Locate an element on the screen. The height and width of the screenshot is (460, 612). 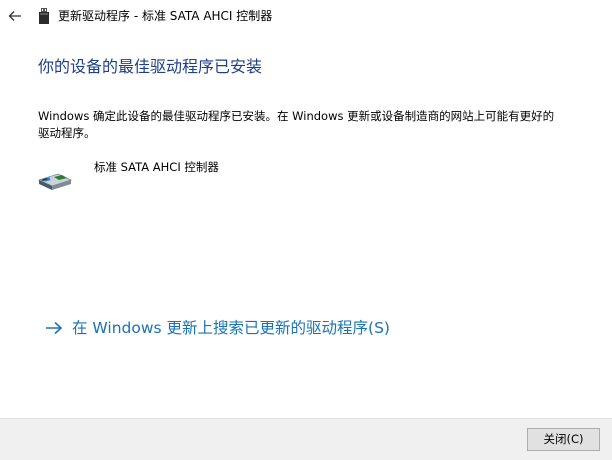
back-button is located at coordinates (15, 16).